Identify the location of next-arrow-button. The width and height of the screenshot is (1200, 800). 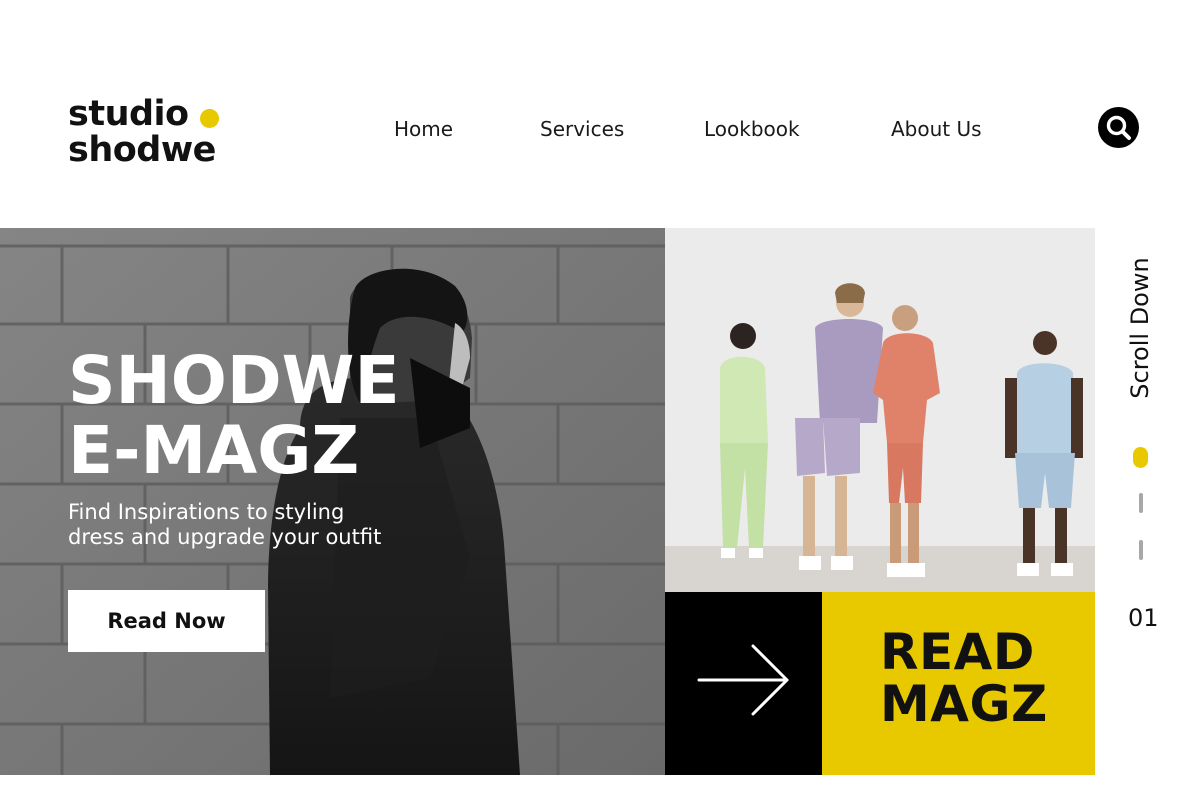
(743, 683).